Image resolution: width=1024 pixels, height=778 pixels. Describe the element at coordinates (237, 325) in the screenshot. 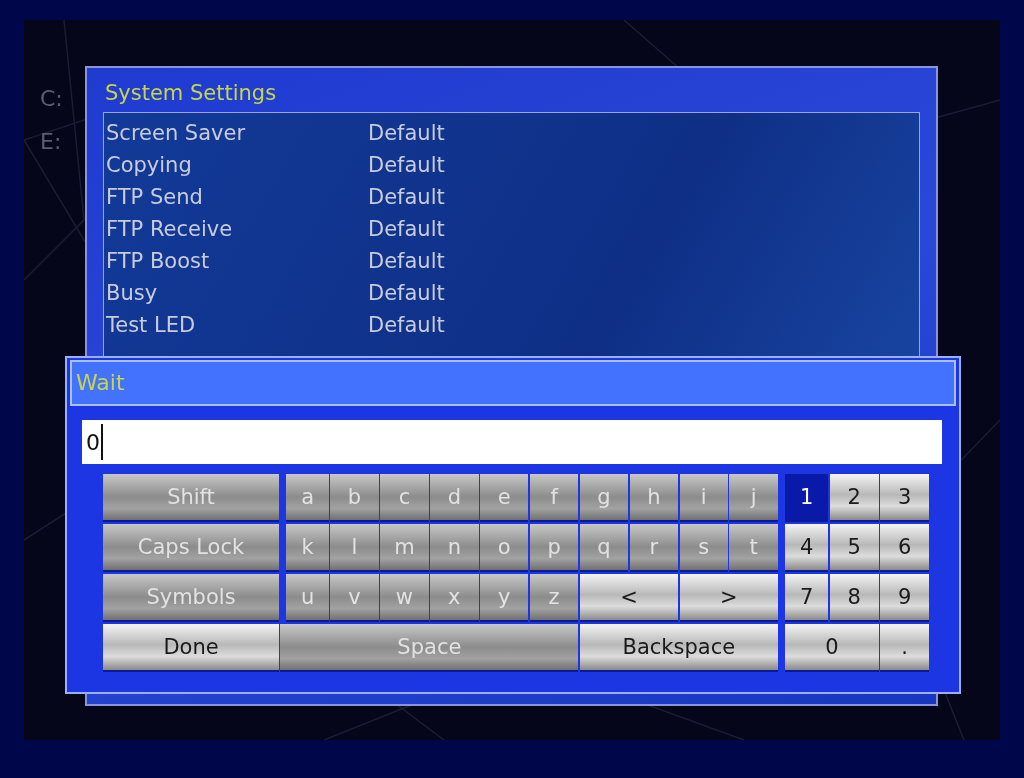

I see `setting-name: Test LED` at that location.